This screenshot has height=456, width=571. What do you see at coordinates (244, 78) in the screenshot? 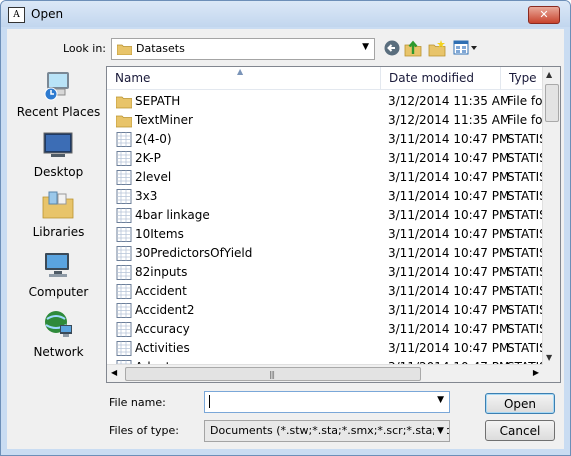
I see `column-header-name: Name` at bounding box center [244, 78].